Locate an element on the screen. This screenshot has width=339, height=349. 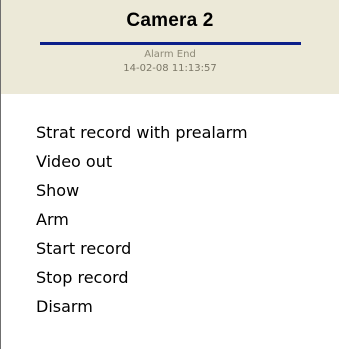
menu-item-start-record-prealarm: Strat record with prealarm is located at coordinates (142, 132).